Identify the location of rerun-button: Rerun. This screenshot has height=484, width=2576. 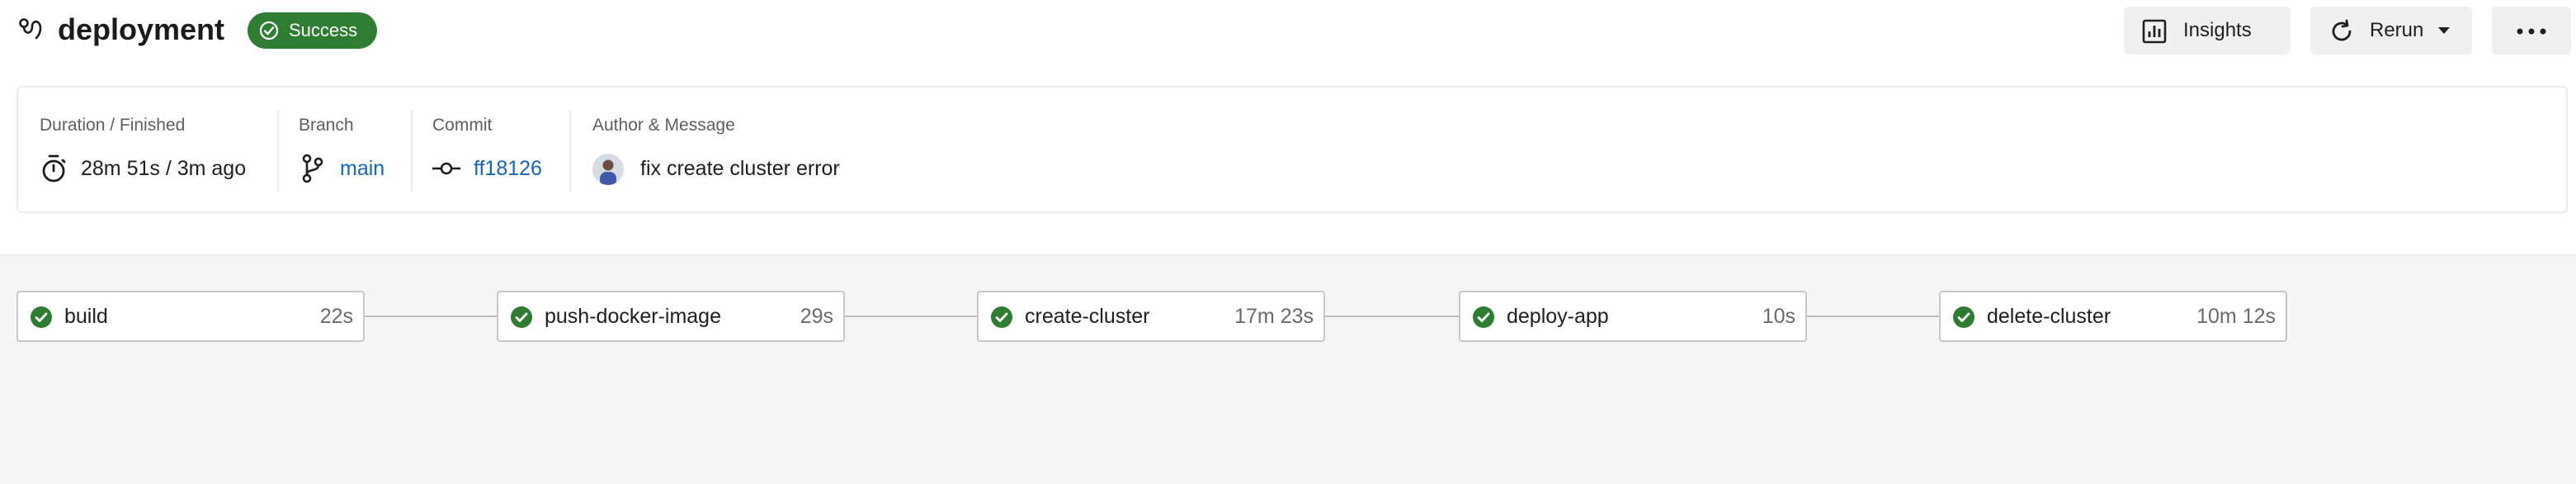
(2391, 31).